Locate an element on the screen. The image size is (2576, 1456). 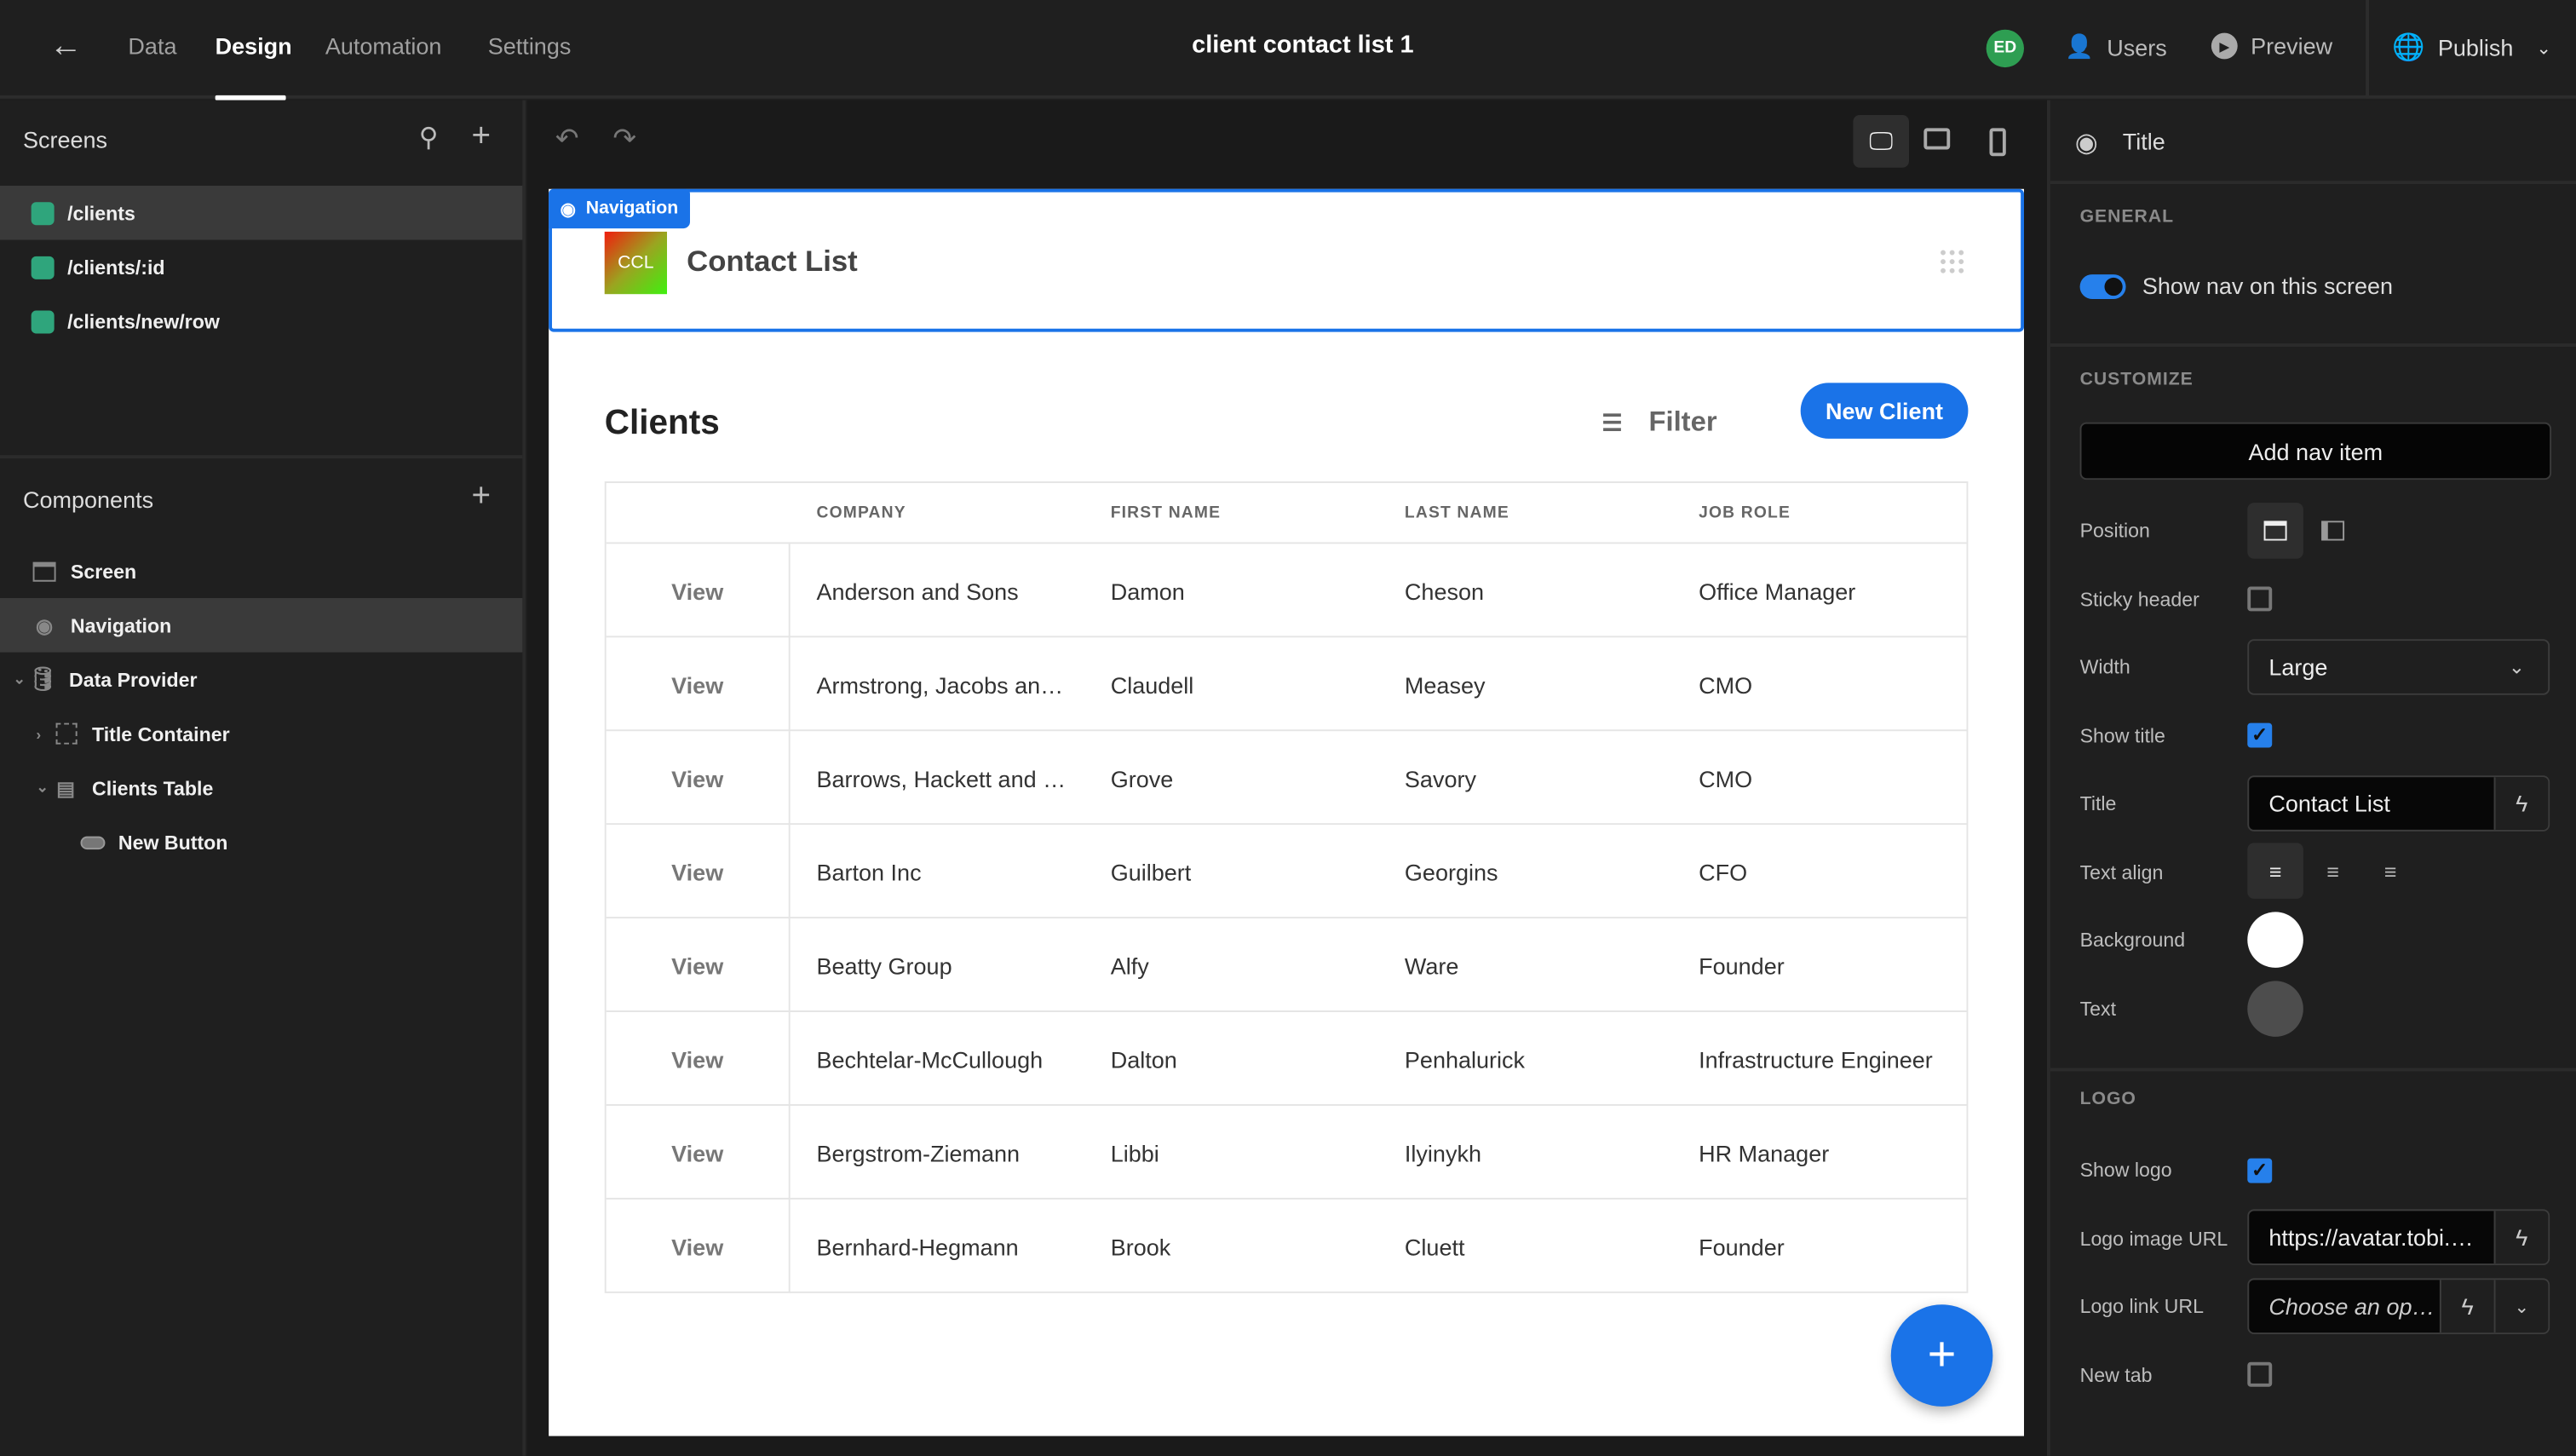
tablet-view-button is located at coordinates (1937, 139).